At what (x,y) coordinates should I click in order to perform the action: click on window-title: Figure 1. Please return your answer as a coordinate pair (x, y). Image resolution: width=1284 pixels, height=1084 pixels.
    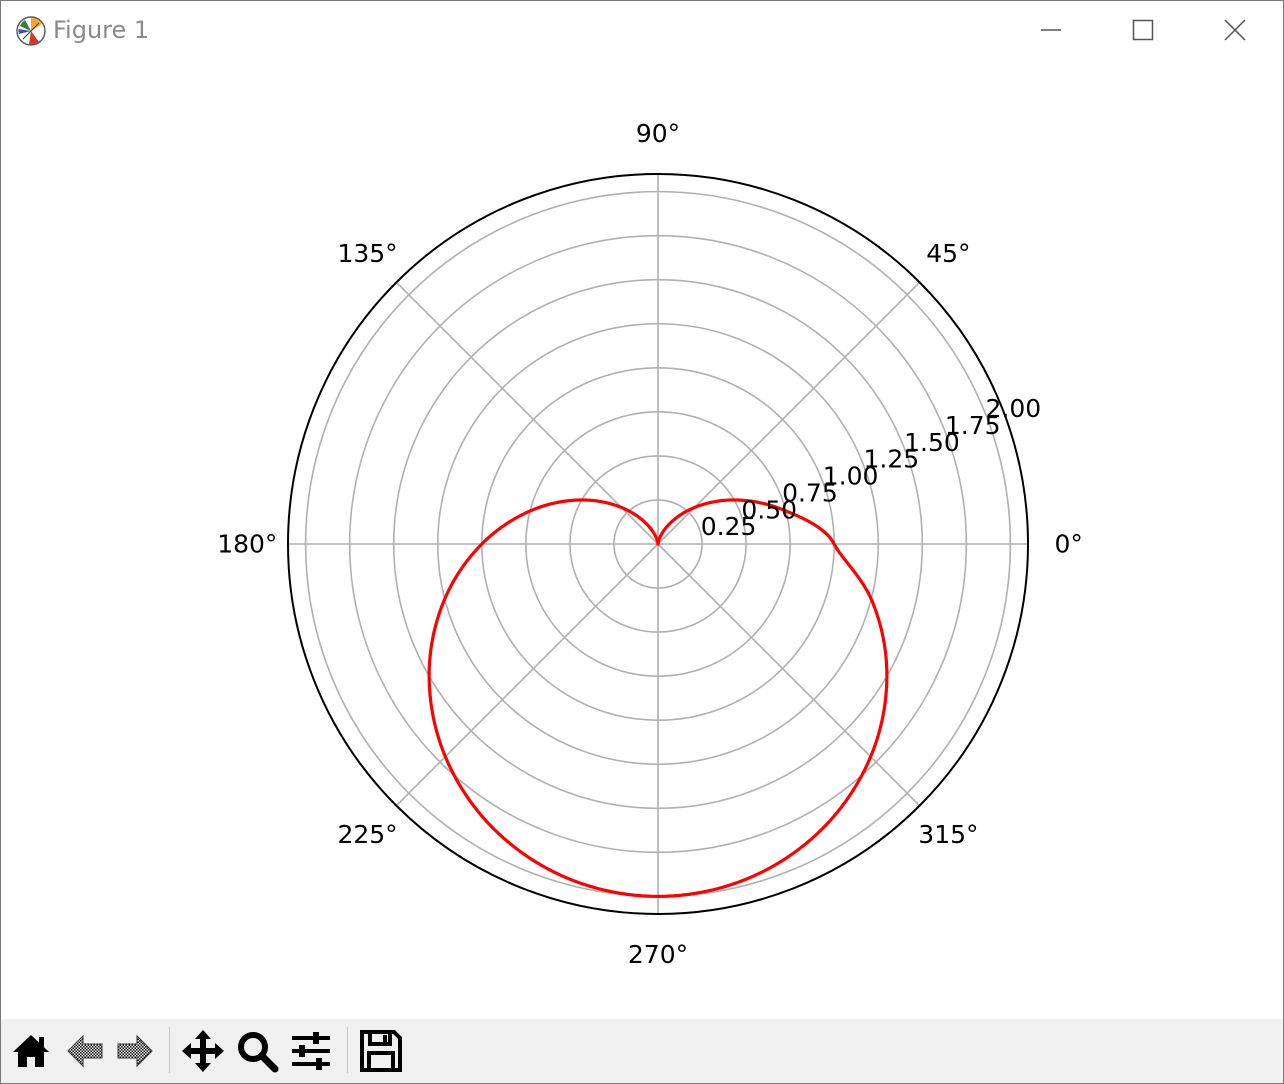
    Looking at the image, I should click on (101, 30).